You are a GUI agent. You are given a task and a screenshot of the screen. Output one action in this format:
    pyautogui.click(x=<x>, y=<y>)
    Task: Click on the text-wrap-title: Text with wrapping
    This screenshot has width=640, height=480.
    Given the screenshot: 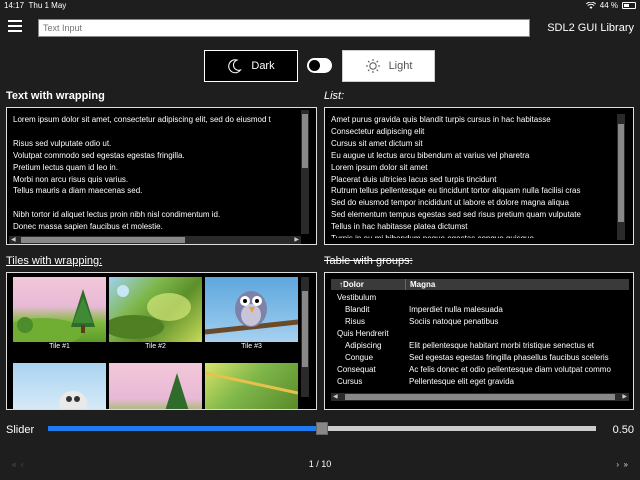 What is the action you would take?
    pyautogui.click(x=55, y=96)
    